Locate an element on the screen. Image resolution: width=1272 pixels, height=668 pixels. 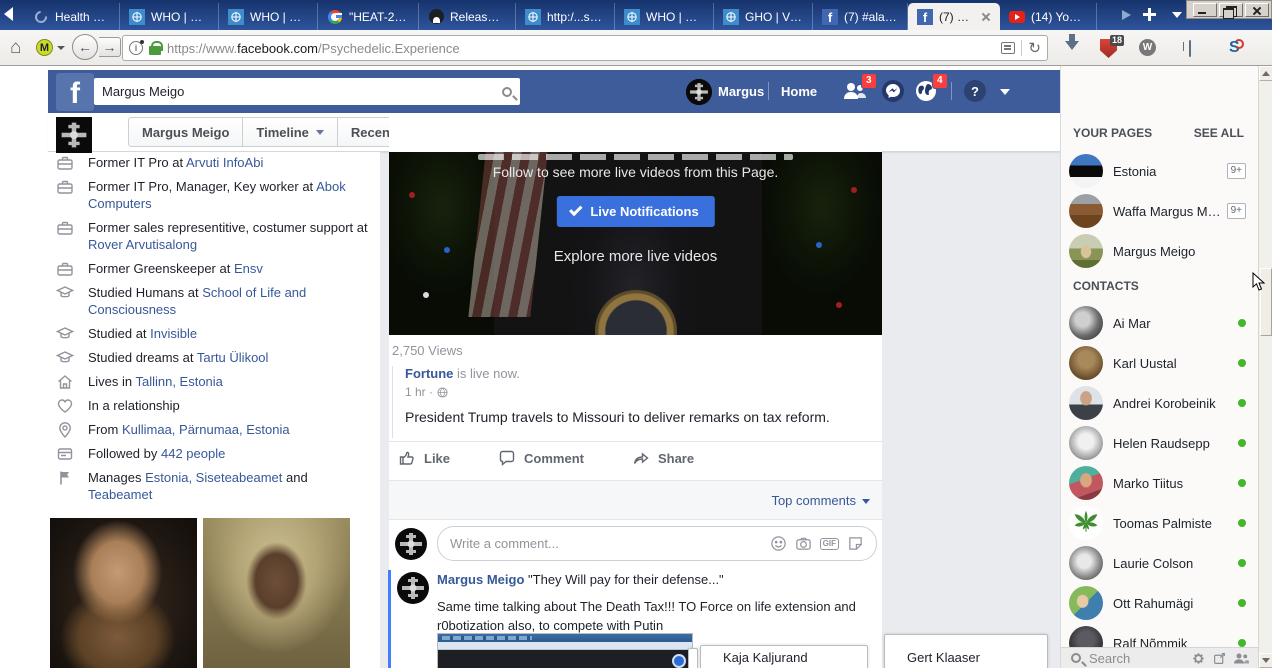
contacts-search-placeholder: Search is located at coordinates (1136, 658).